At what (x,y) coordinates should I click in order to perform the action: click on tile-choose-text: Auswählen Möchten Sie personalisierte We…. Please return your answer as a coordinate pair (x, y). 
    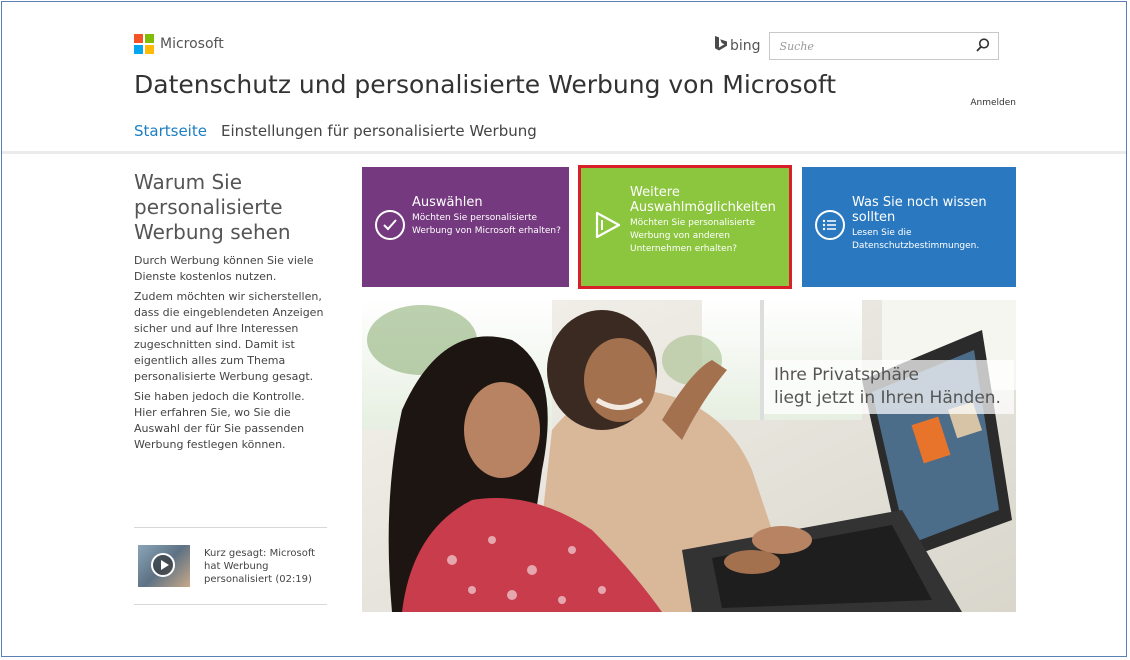
    Looking at the image, I should click on (487, 216).